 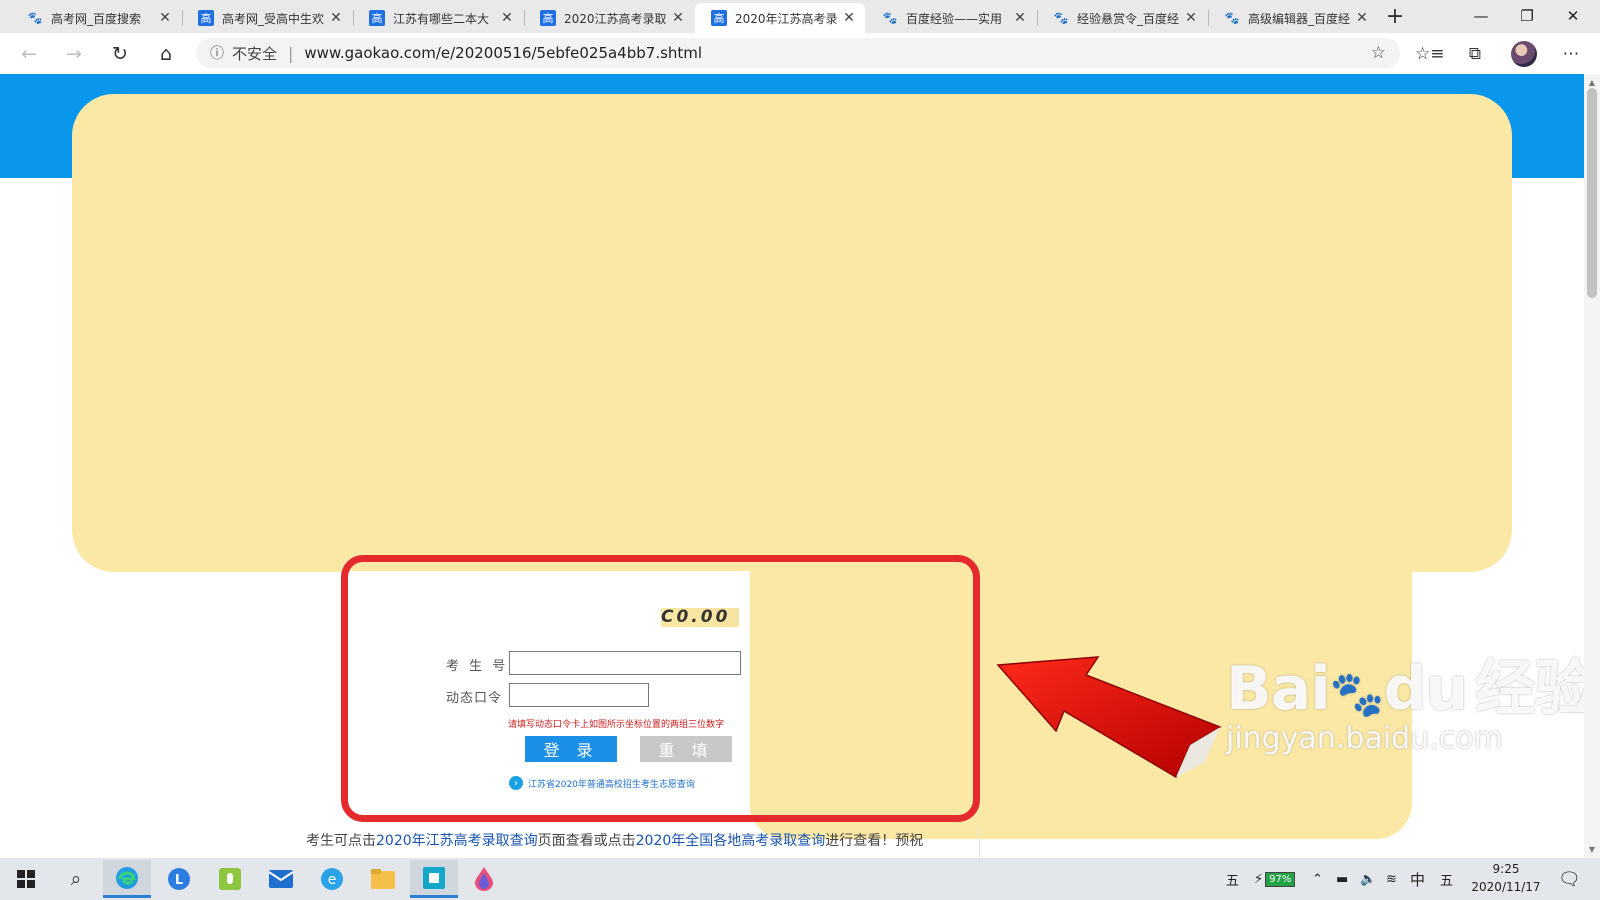 I want to click on browser-tab: 🐾 高级编辑器_百度经 ✕, so click(x=1293, y=18).